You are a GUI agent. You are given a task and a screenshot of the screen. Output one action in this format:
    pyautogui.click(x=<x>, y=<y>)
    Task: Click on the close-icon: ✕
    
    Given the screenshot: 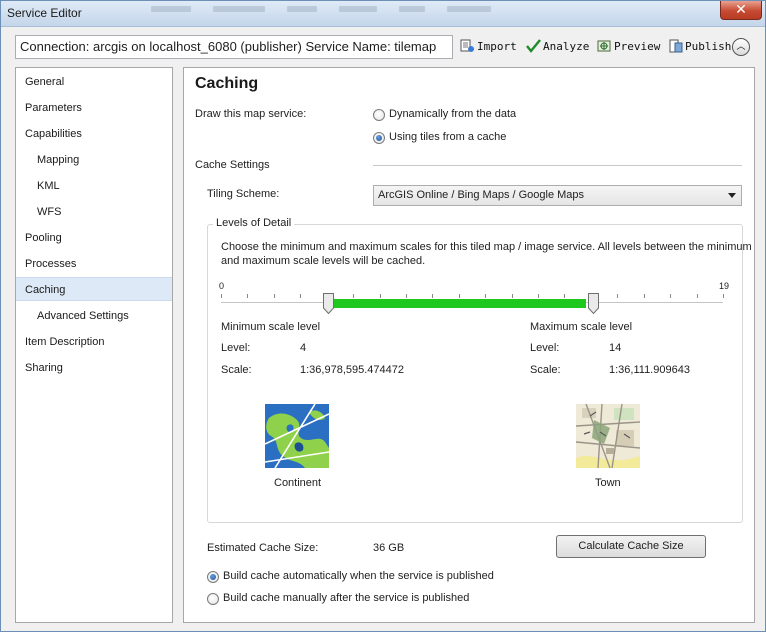 What is the action you would take?
    pyautogui.click(x=741, y=9)
    